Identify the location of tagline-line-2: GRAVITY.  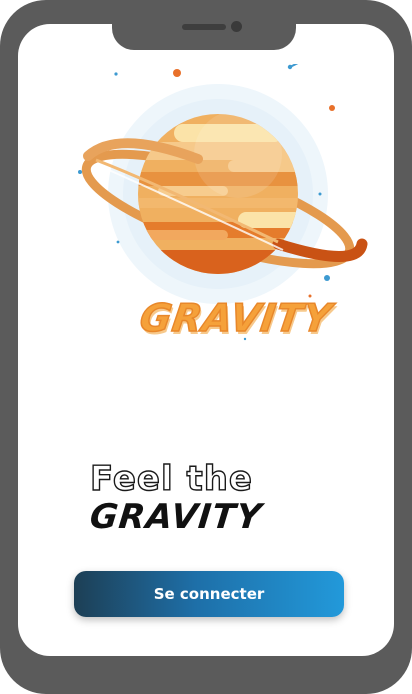
(175, 517).